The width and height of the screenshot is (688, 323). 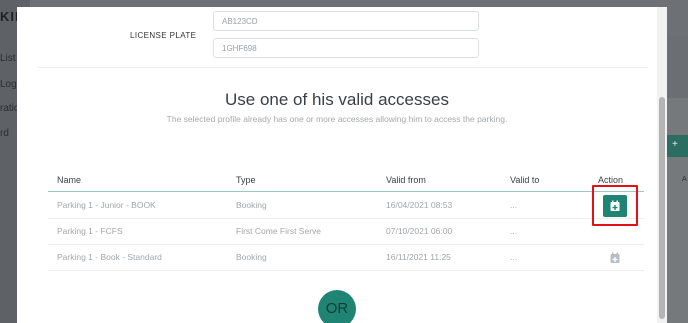 I want to click on row-valid-from: 07/10/2021 06:00, so click(x=419, y=231).